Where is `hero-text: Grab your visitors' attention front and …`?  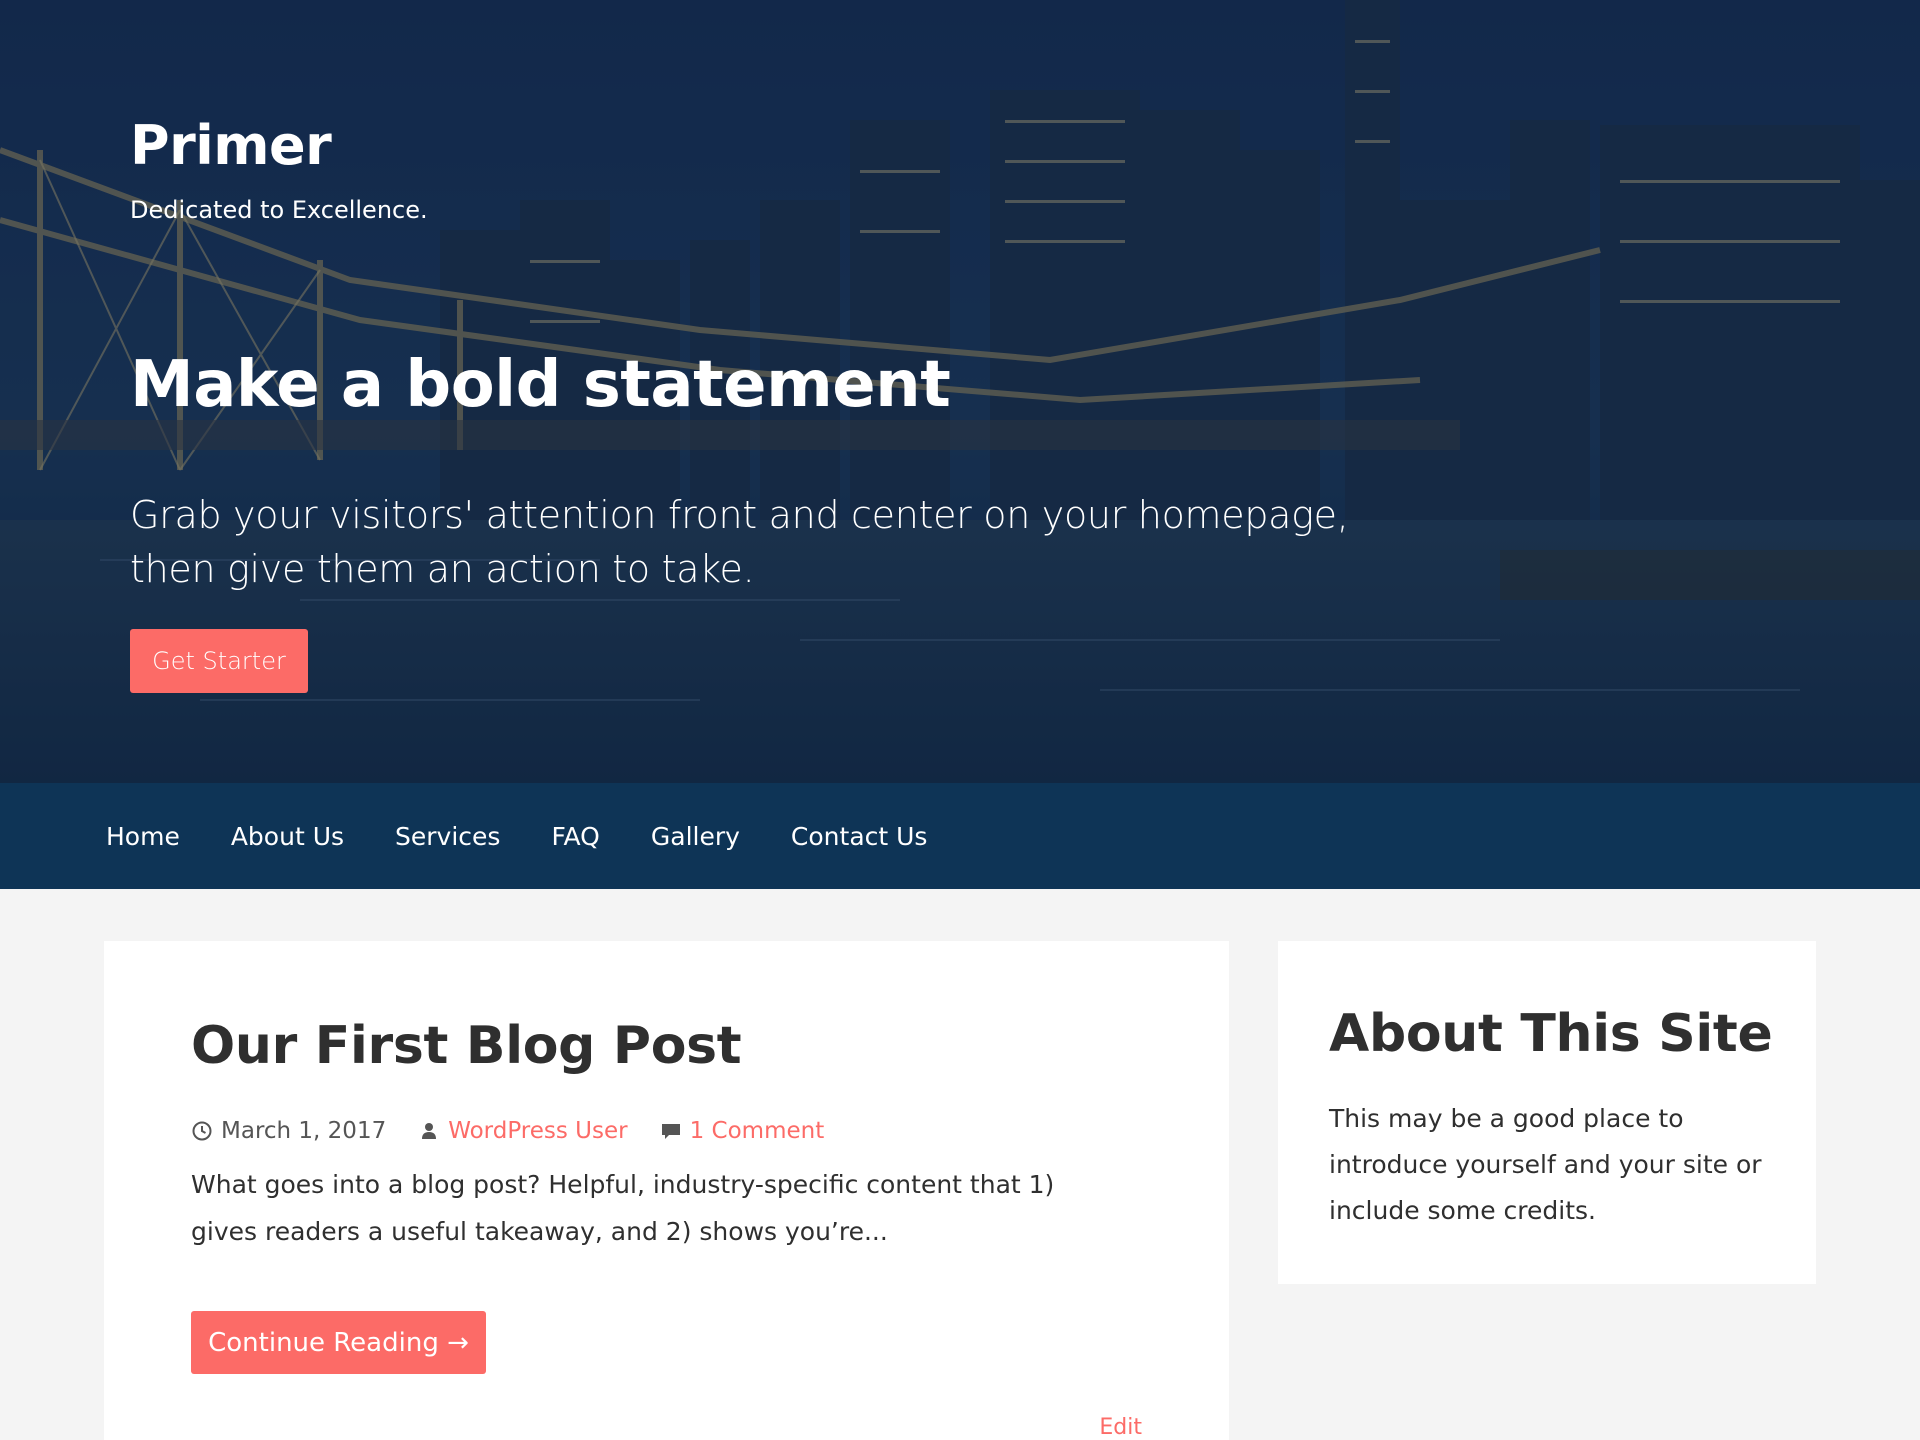 hero-text: Grab your visitors' attention front and … is located at coordinates (739, 542).